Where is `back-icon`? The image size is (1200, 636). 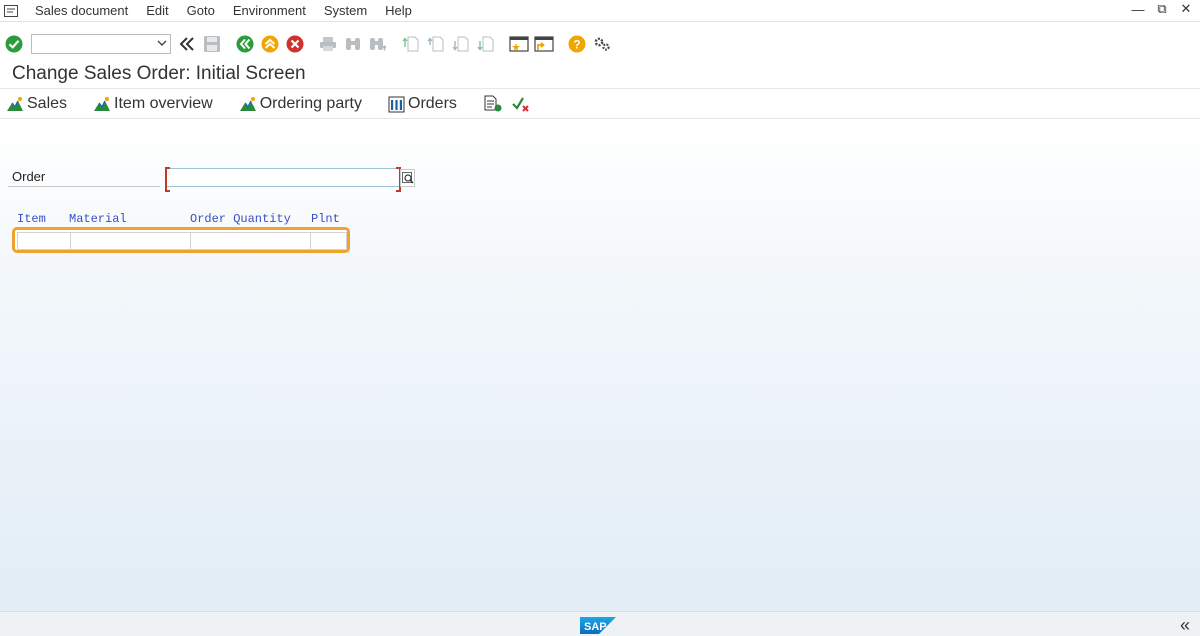
back-icon is located at coordinates (245, 44).